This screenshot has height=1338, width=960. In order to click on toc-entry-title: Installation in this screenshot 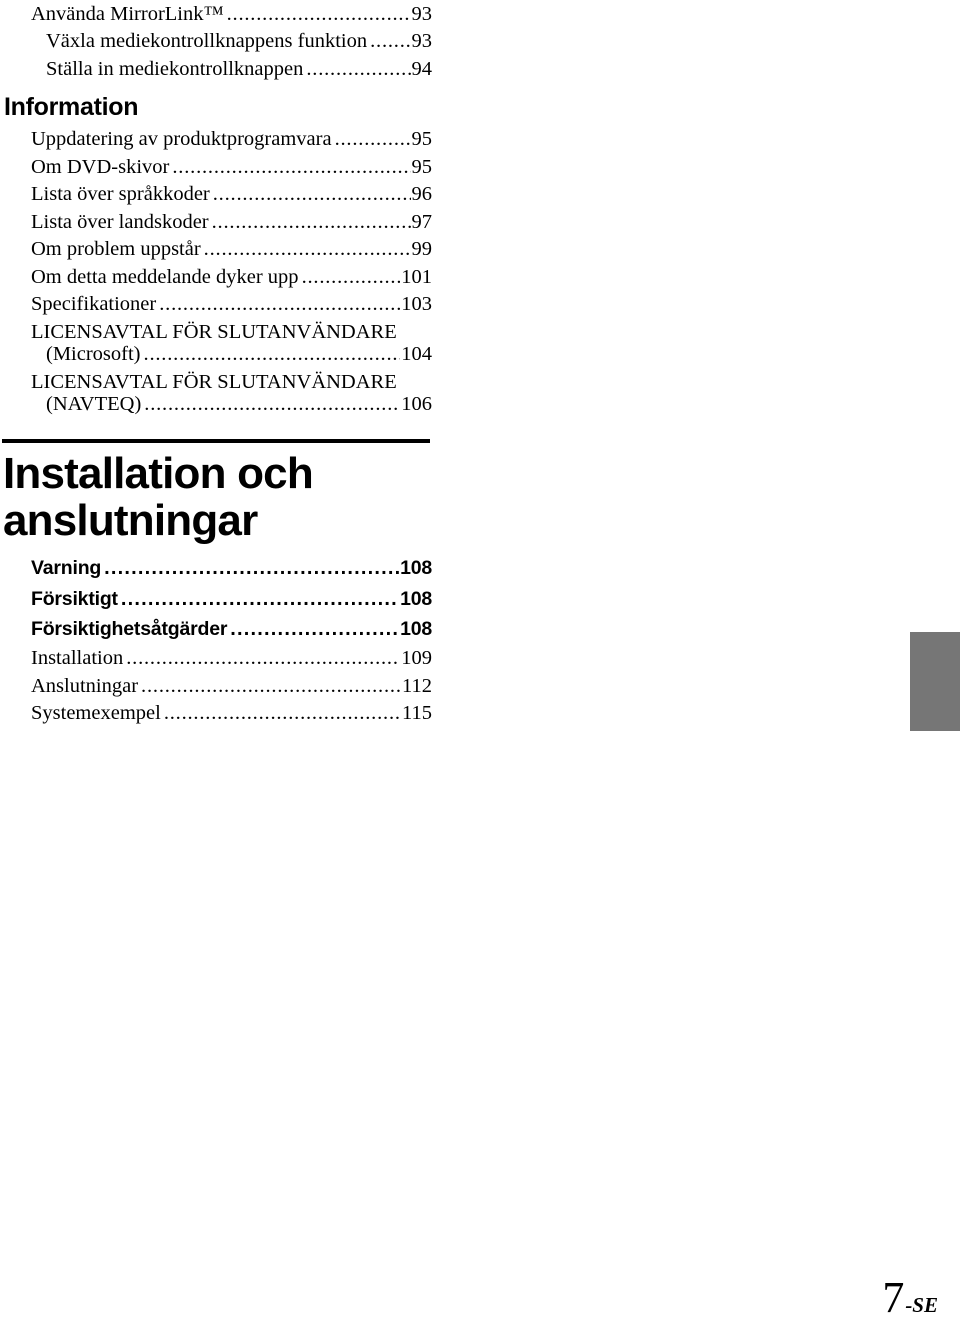, I will do `click(77, 658)`.